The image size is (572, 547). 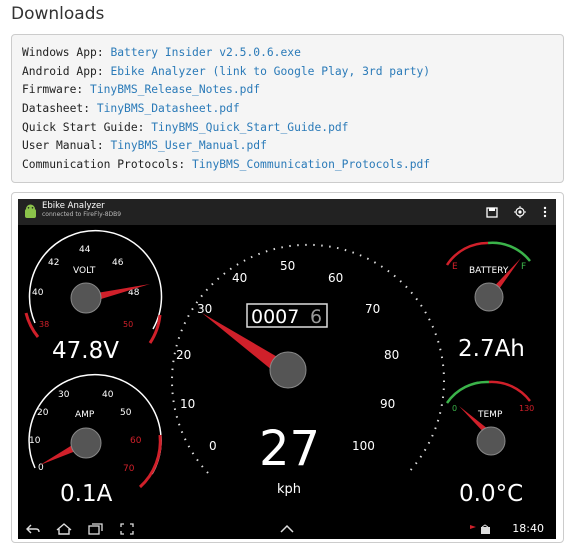 What do you see at coordinates (490, 415) in the screenshot?
I see `temp-label: TEMP` at bounding box center [490, 415].